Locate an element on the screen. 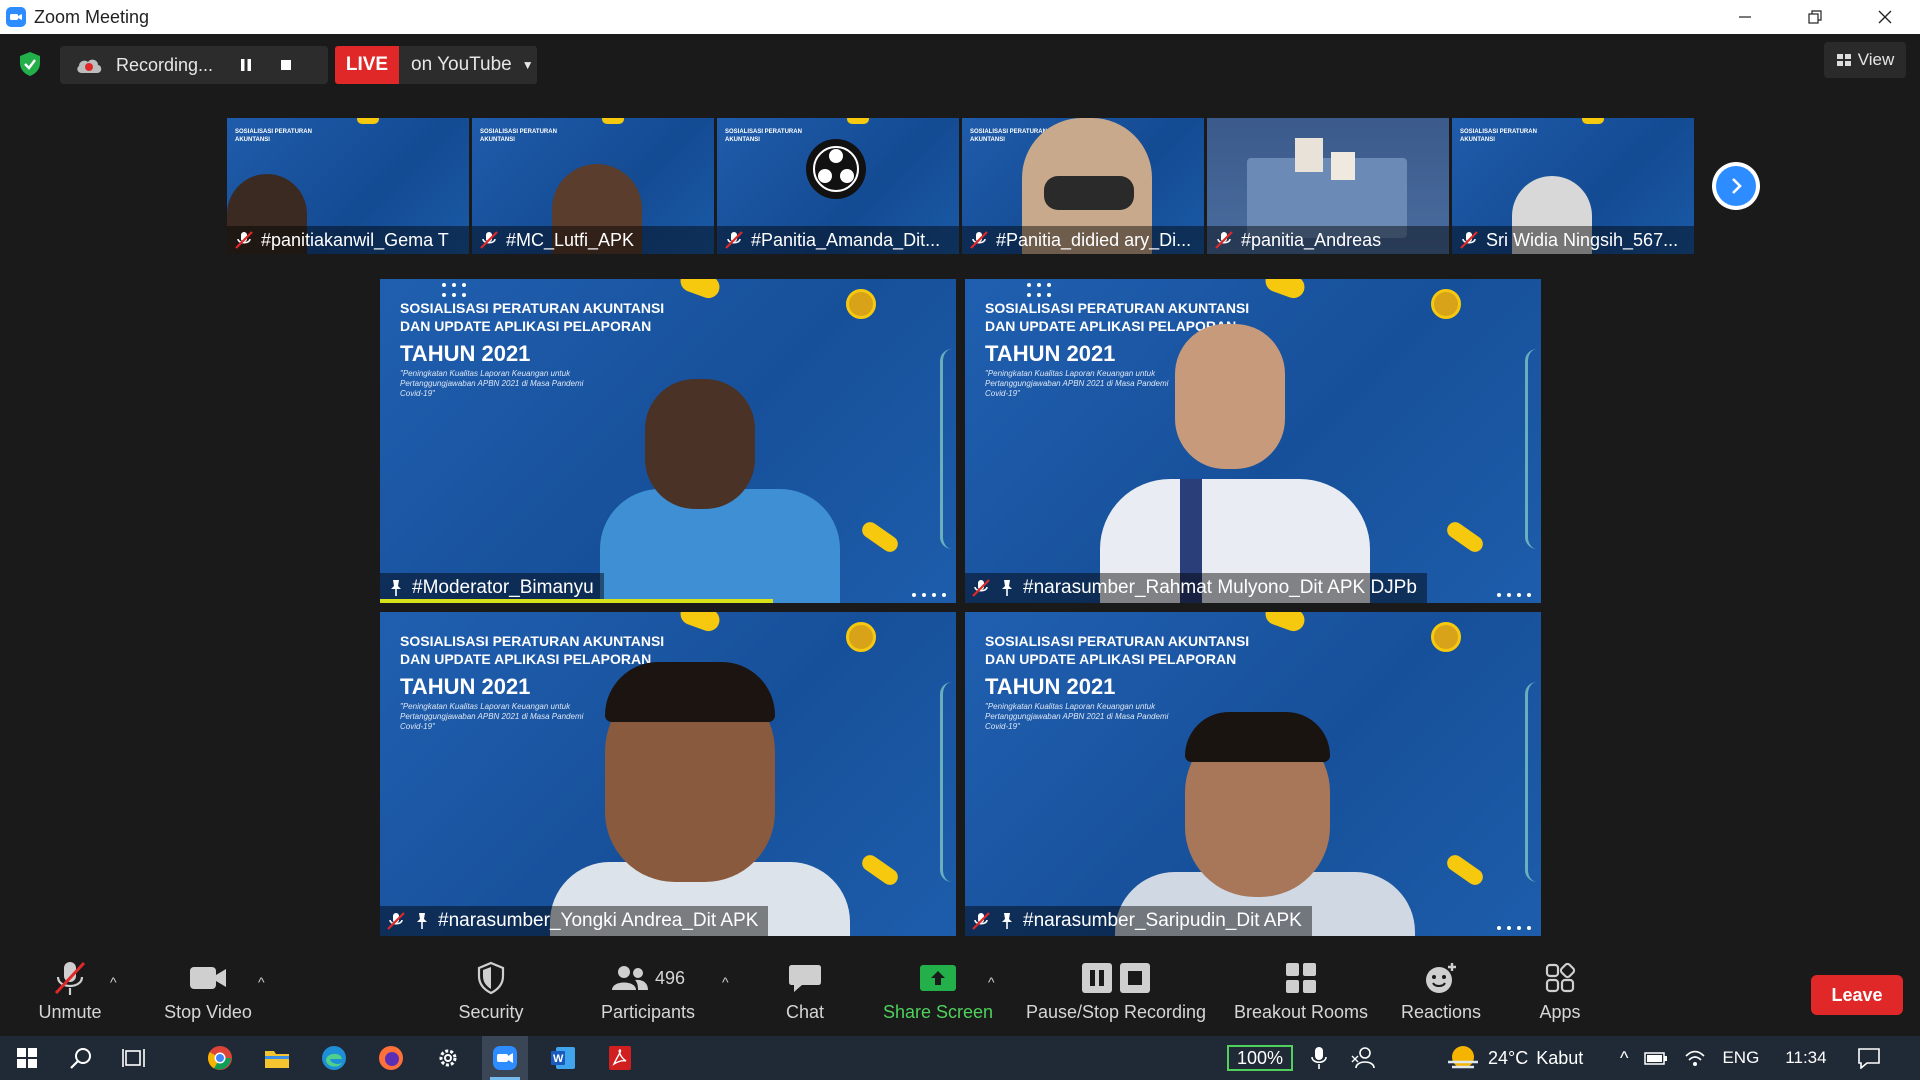 This screenshot has height=1080, width=1920. stop-icon is located at coordinates (286, 65).